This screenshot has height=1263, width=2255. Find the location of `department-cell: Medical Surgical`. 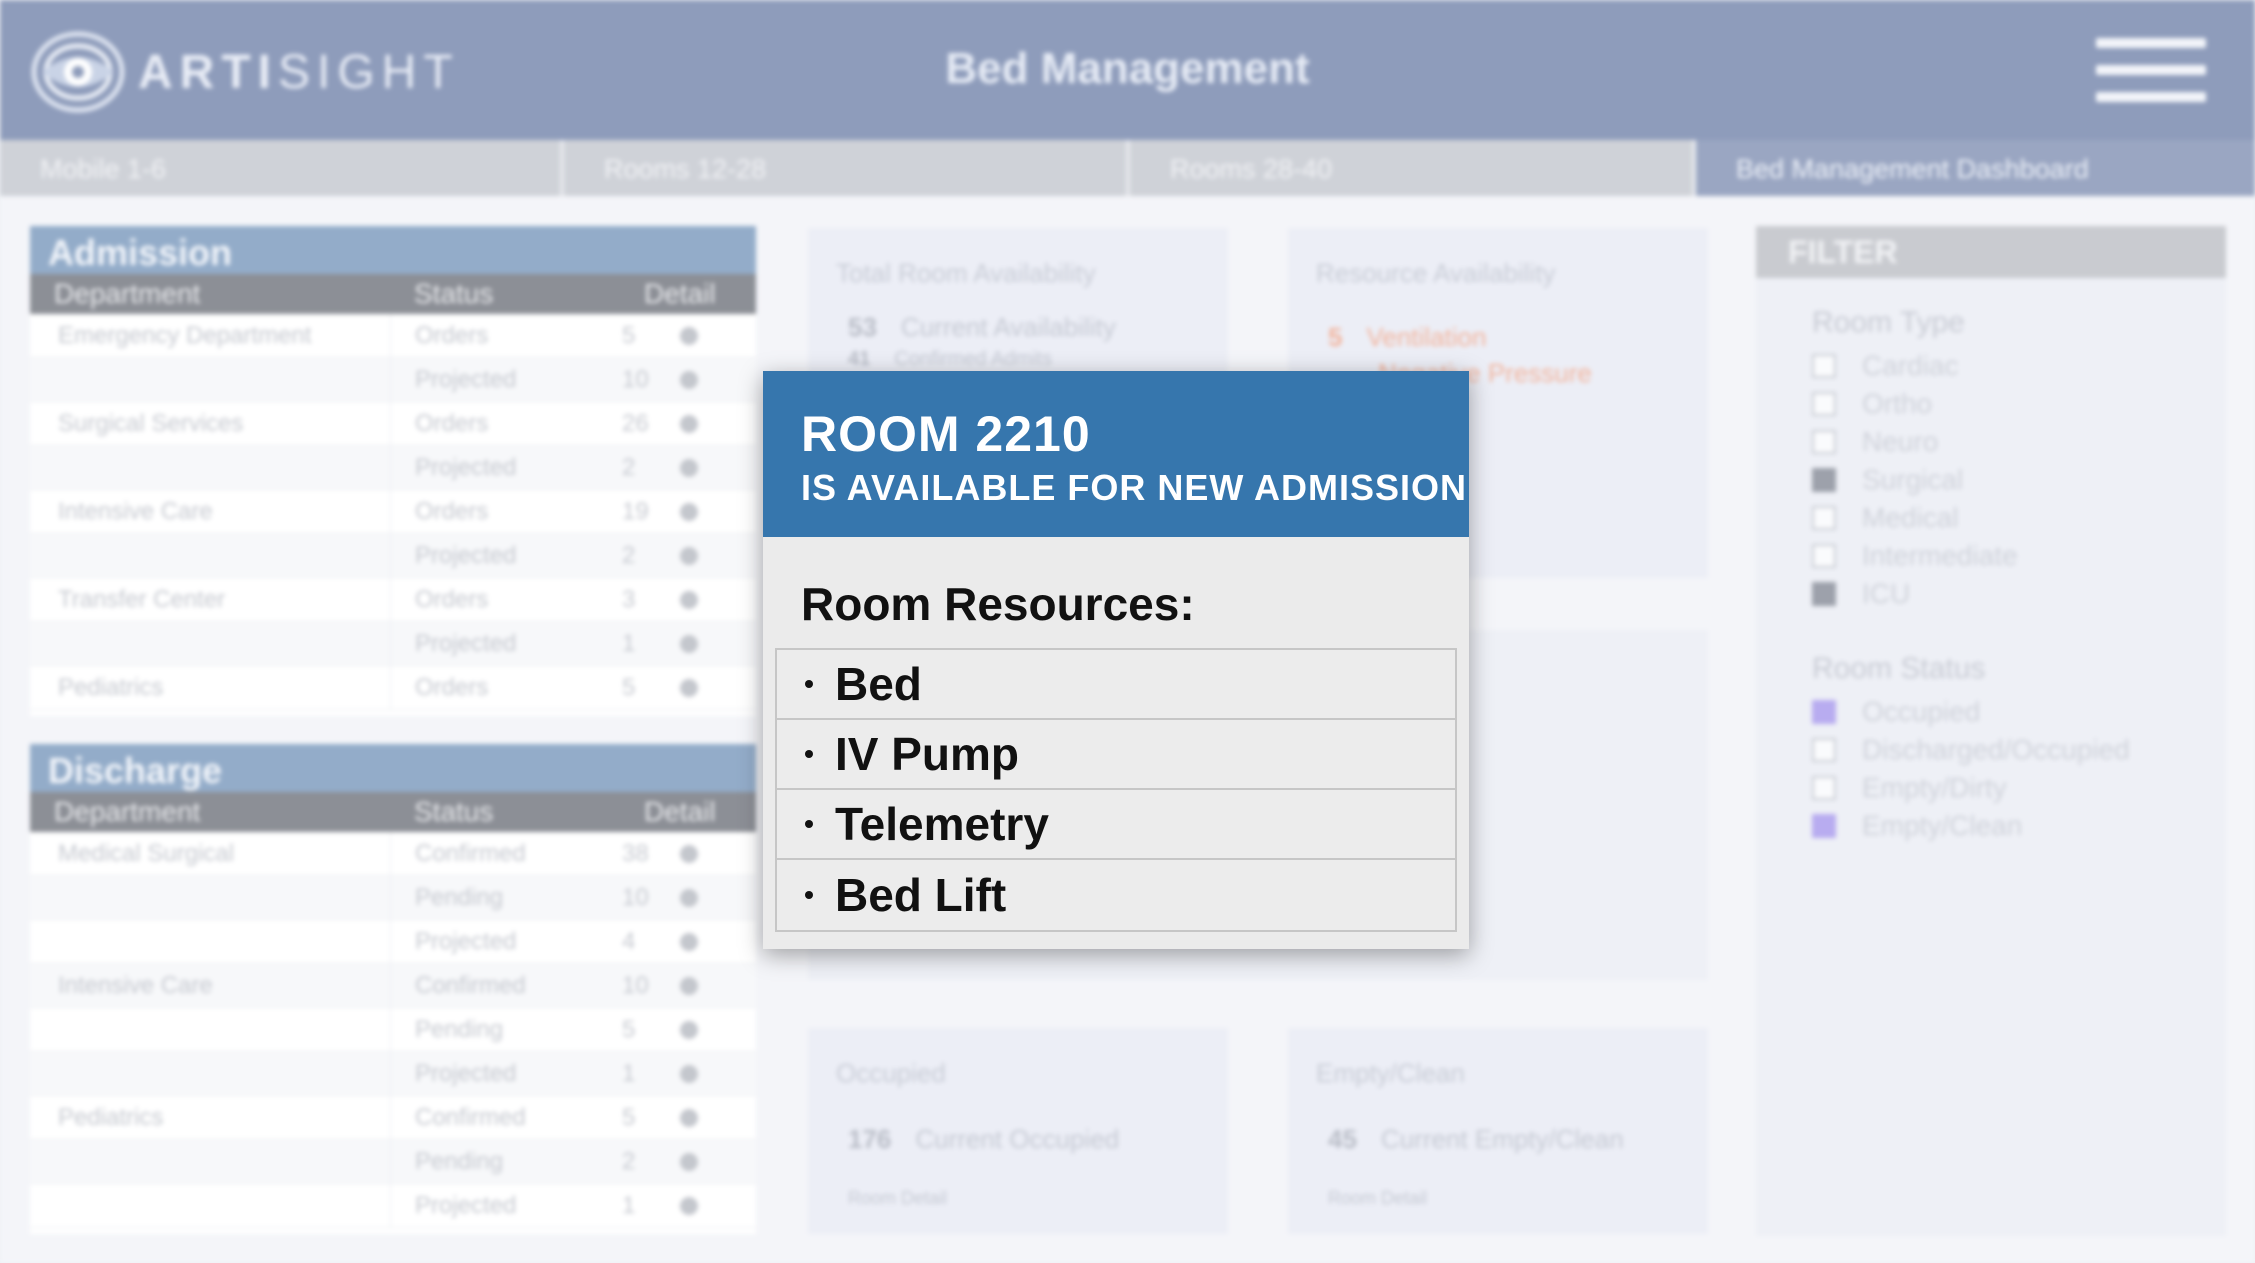

department-cell: Medical Surgical is located at coordinates (146, 853).